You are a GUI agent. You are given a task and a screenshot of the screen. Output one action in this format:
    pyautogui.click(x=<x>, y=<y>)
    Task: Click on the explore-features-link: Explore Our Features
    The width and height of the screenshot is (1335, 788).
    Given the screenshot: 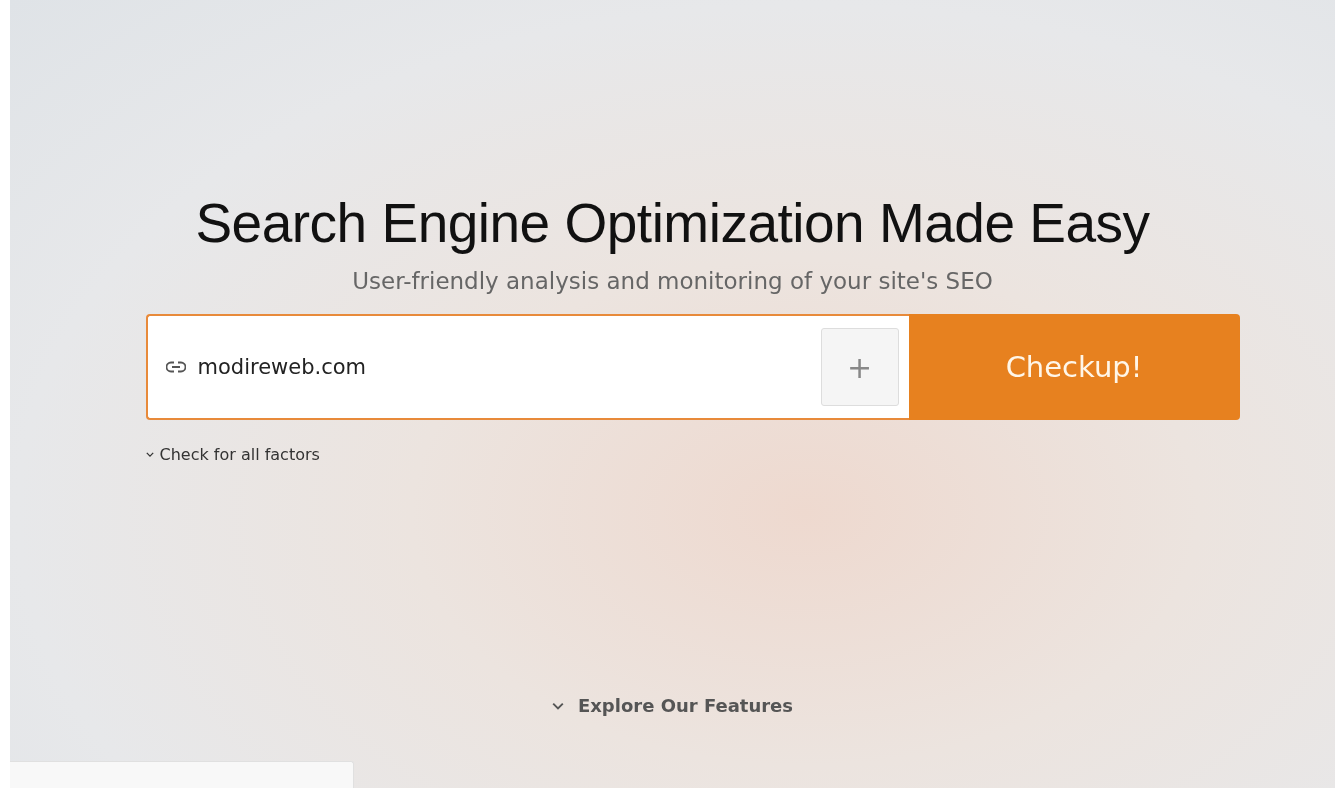 What is the action you would take?
    pyautogui.click(x=672, y=705)
    